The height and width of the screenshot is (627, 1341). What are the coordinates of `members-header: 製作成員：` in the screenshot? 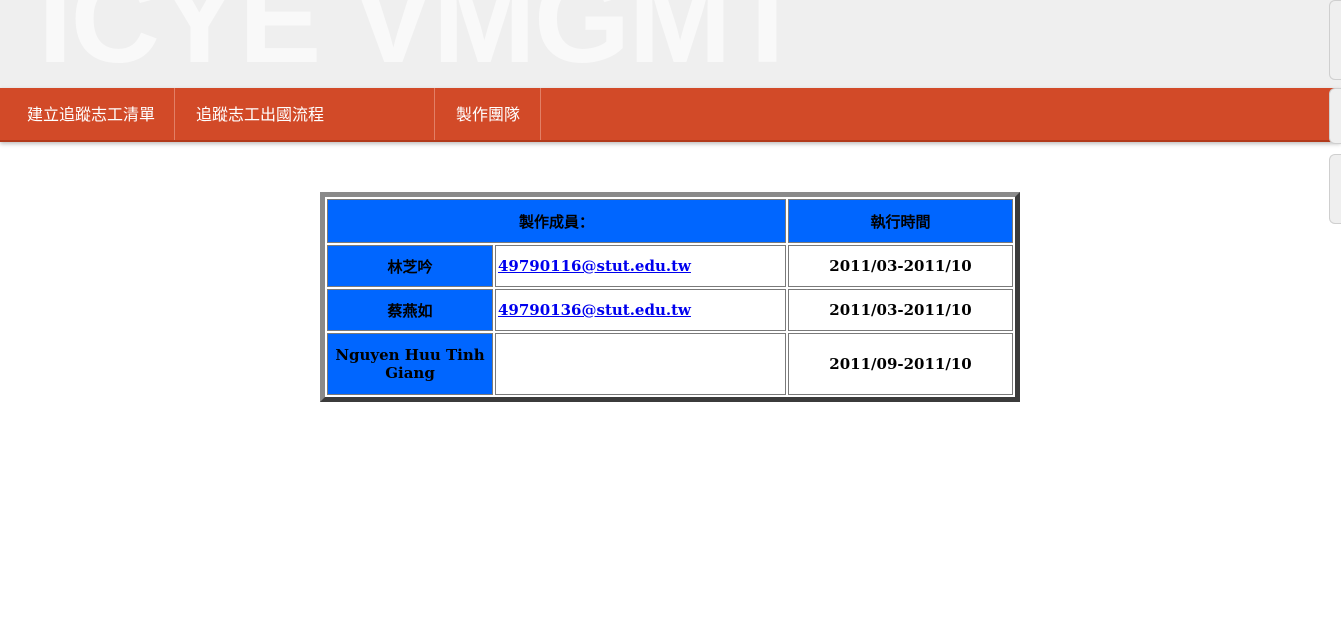 It's located at (556, 221).